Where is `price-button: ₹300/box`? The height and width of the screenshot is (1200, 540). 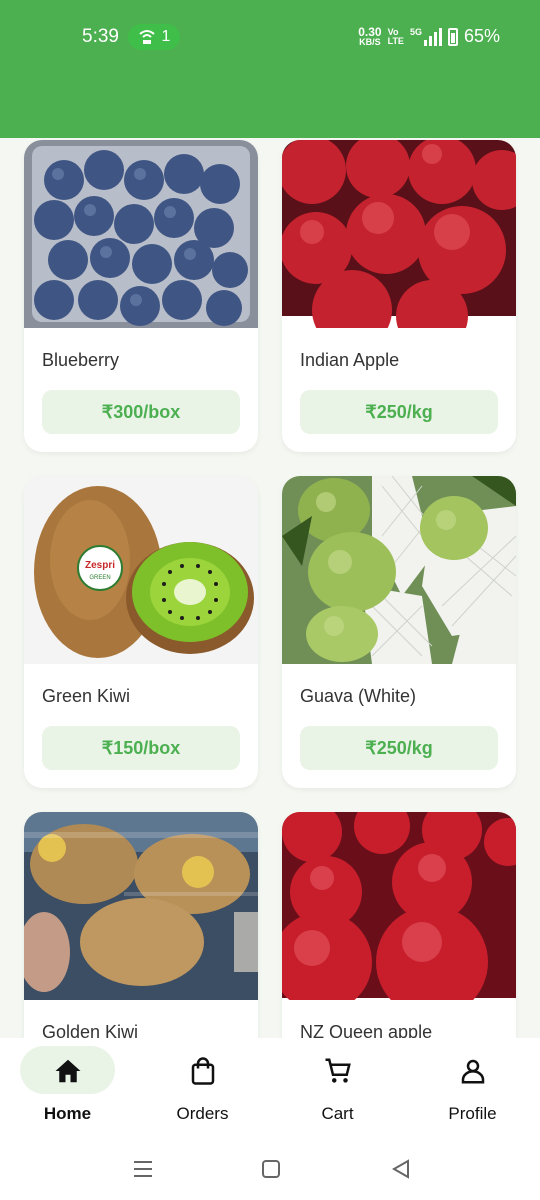 price-button: ₹300/box is located at coordinates (141, 412).